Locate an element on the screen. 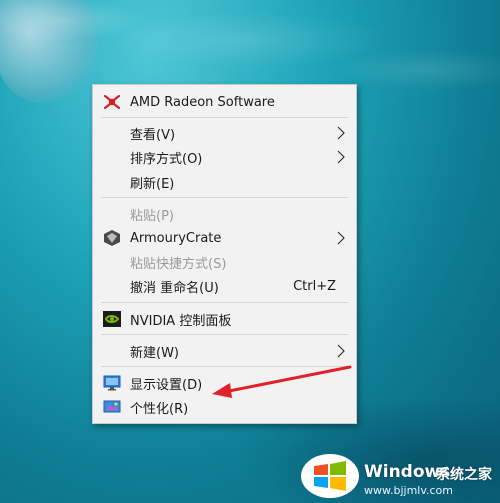  watermark-url: www.bjjmlv.com is located at coordinates (408, 490).